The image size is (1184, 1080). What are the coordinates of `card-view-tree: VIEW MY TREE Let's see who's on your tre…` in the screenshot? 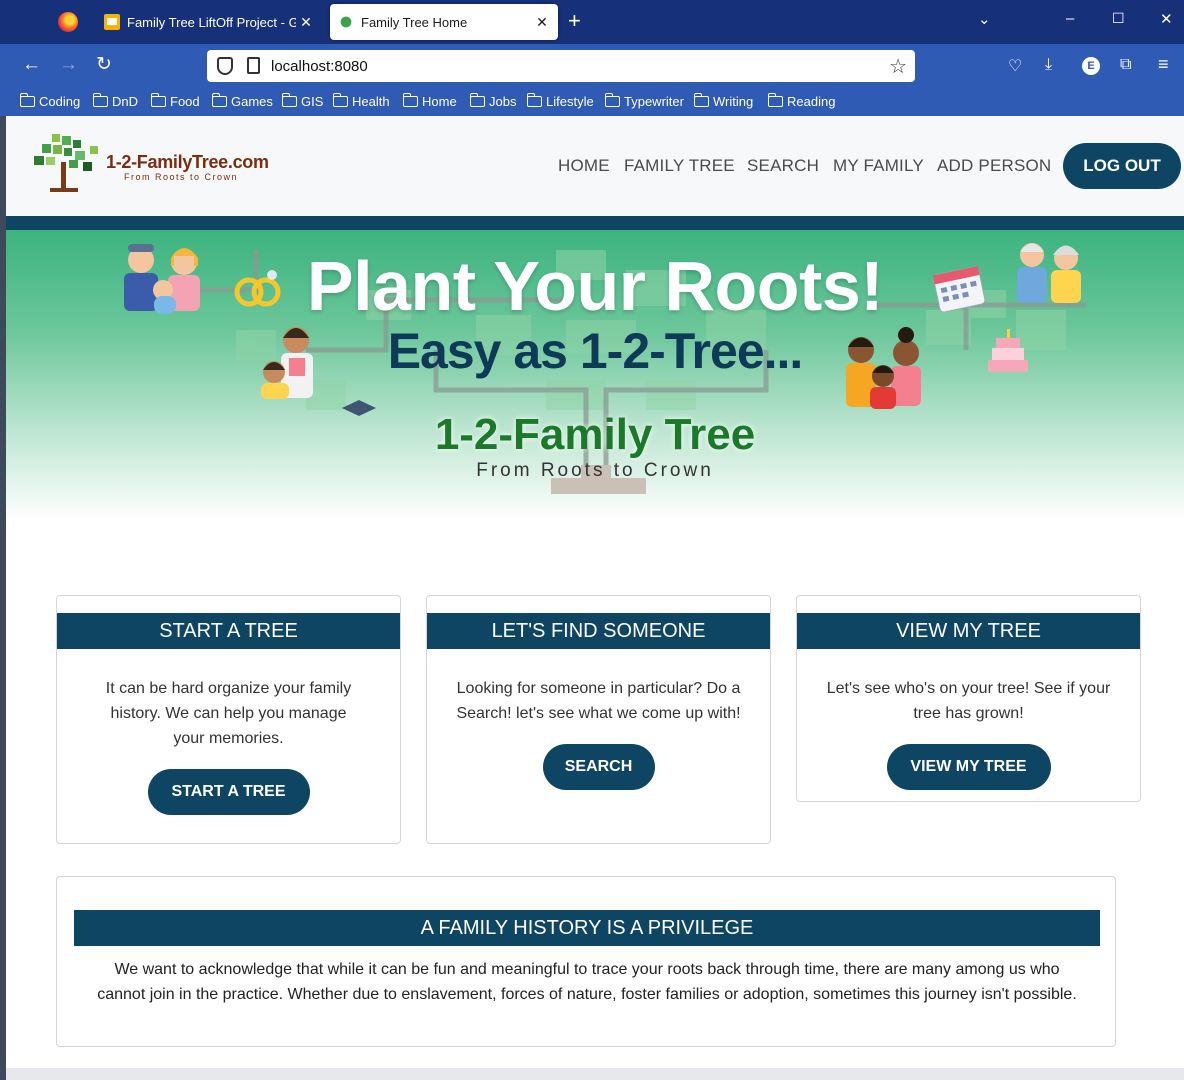 It's located at (968, 698).